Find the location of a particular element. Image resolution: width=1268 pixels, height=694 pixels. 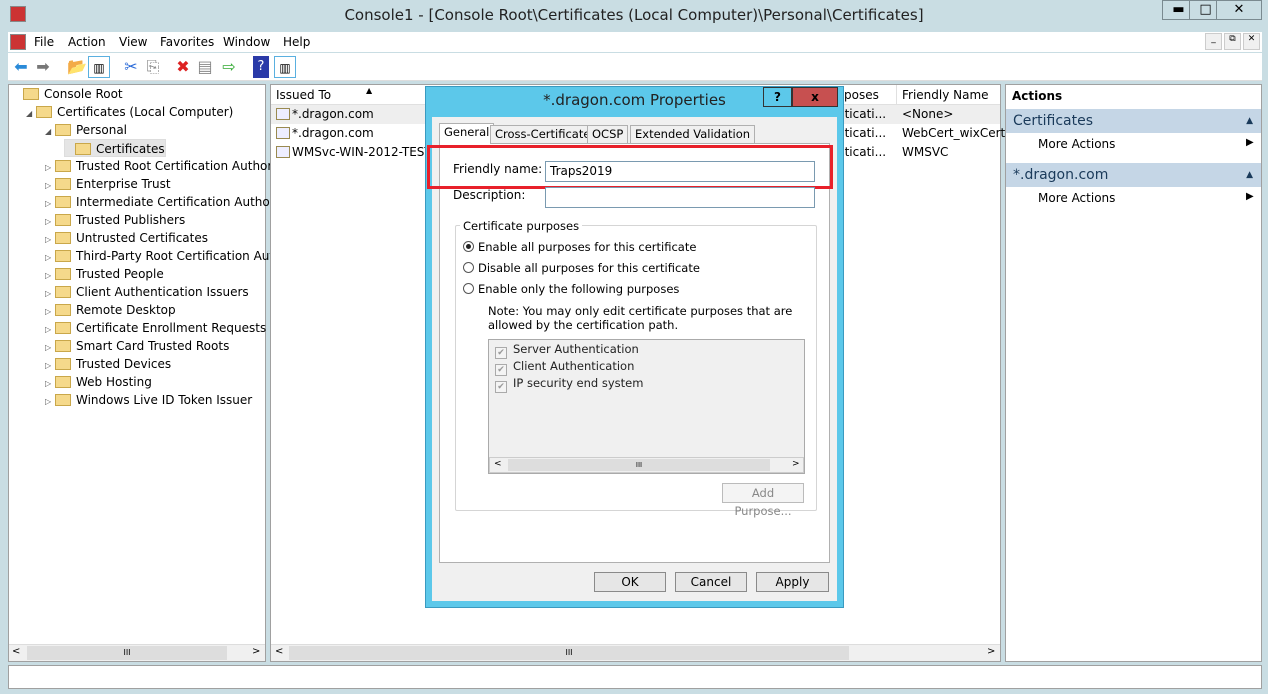

tab-ocsp: OCSP is located at coordinates (608, 134).